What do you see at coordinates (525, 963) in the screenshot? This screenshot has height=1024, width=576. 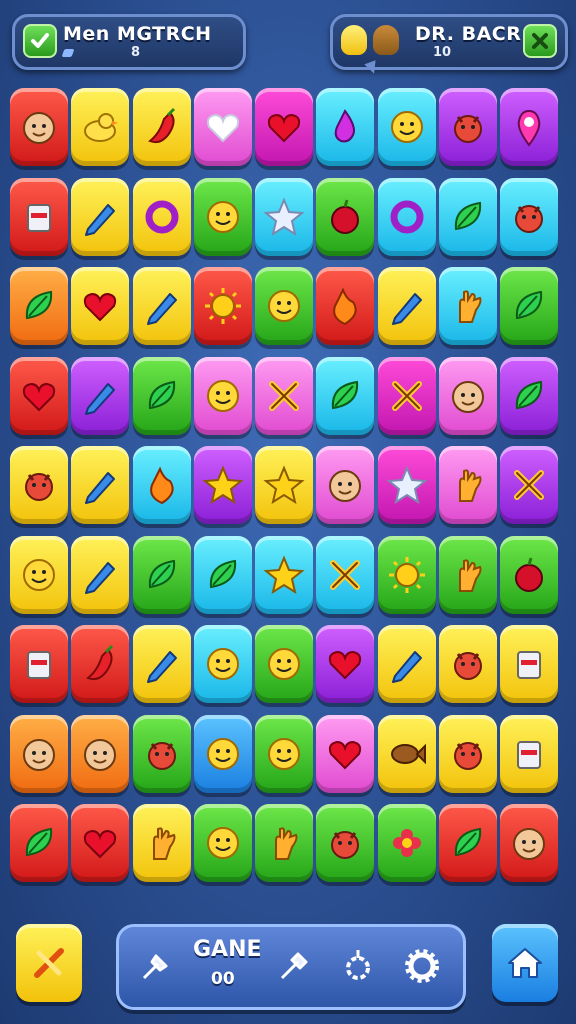 I see `home-button` at bounding box center [525, 963].